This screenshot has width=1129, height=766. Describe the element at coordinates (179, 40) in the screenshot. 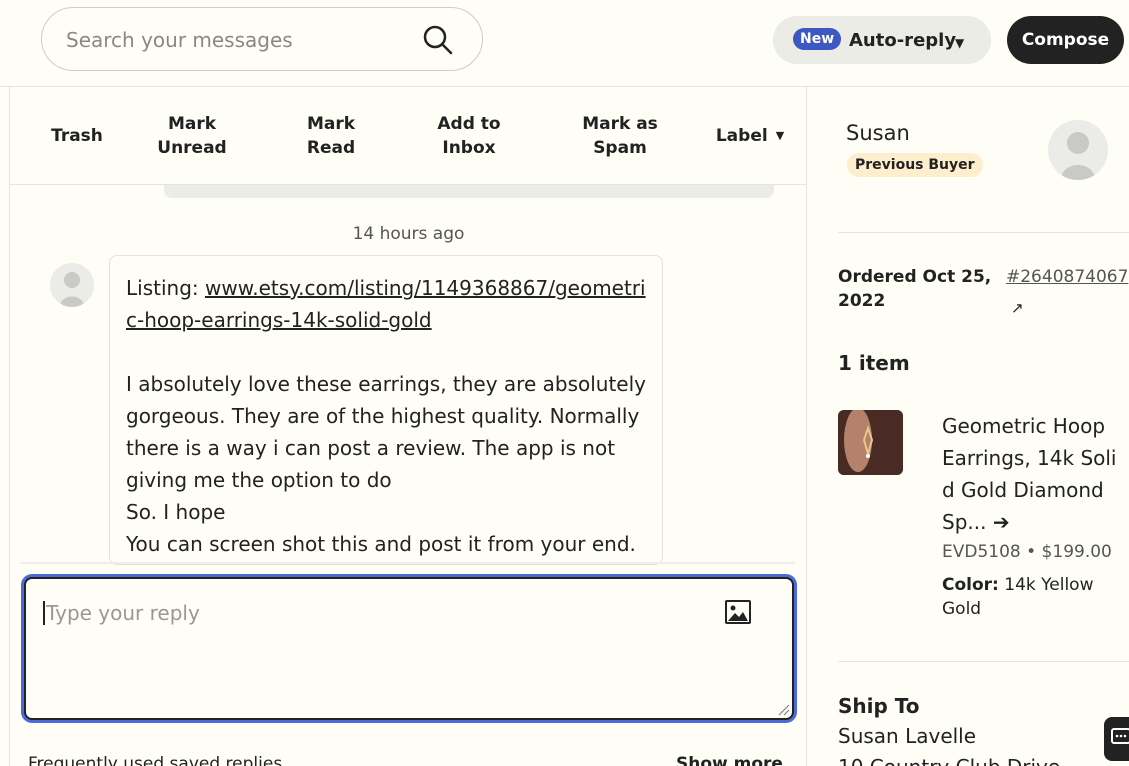

I see `search-input: Search your messages` at that location.